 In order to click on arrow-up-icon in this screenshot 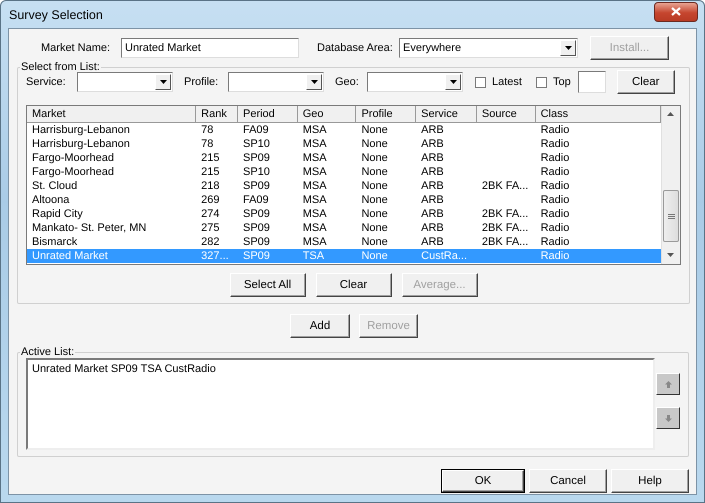, I will do `click(668, 384)`.